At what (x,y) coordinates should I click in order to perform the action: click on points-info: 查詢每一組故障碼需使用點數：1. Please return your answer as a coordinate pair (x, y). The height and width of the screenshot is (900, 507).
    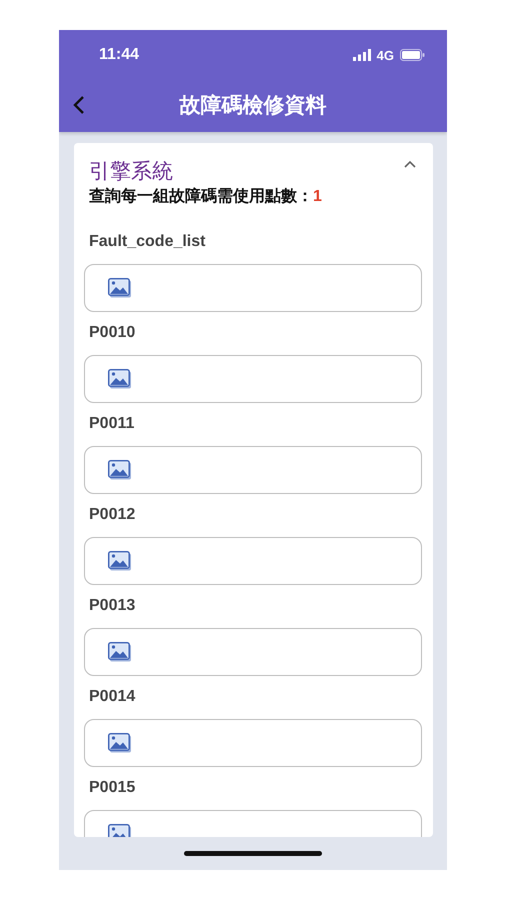
    Looking at the image, I should click on (205, 196).